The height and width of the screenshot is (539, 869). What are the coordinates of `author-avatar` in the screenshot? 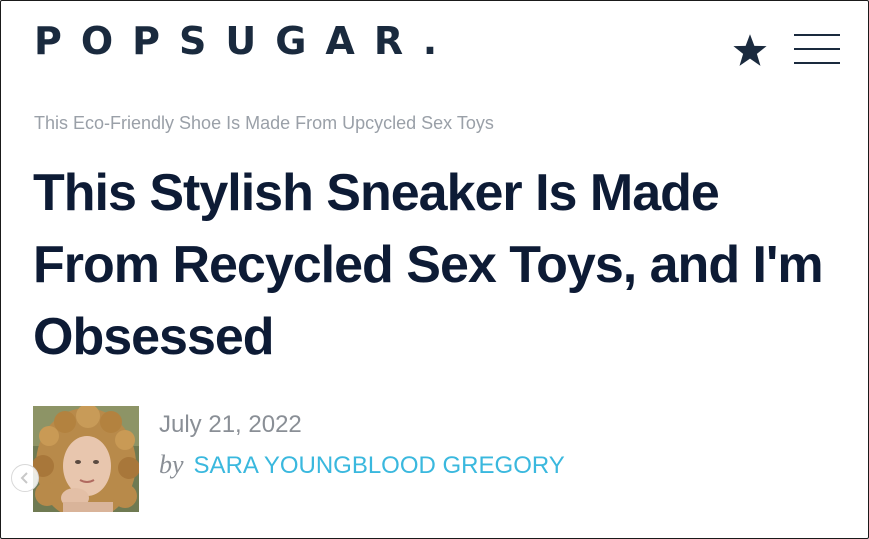 It's located at (86, 459).